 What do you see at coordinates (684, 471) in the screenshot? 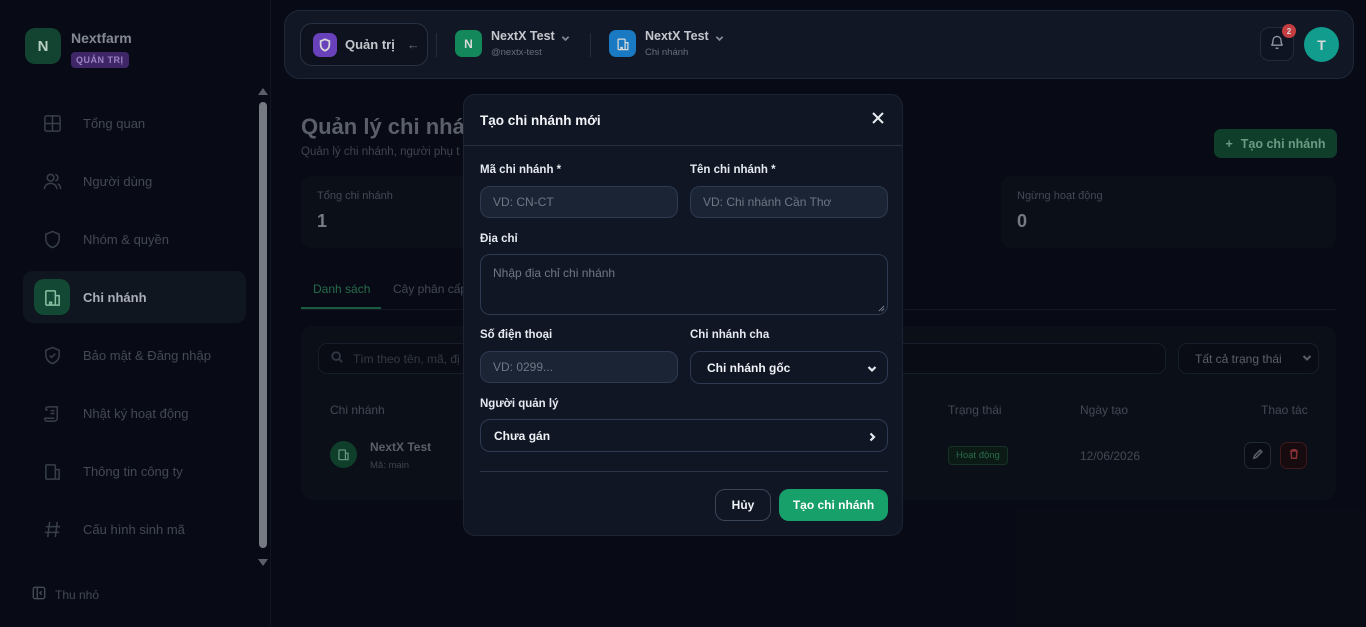
I see `dialog-footer-divider` at bounding box center [684, 471].